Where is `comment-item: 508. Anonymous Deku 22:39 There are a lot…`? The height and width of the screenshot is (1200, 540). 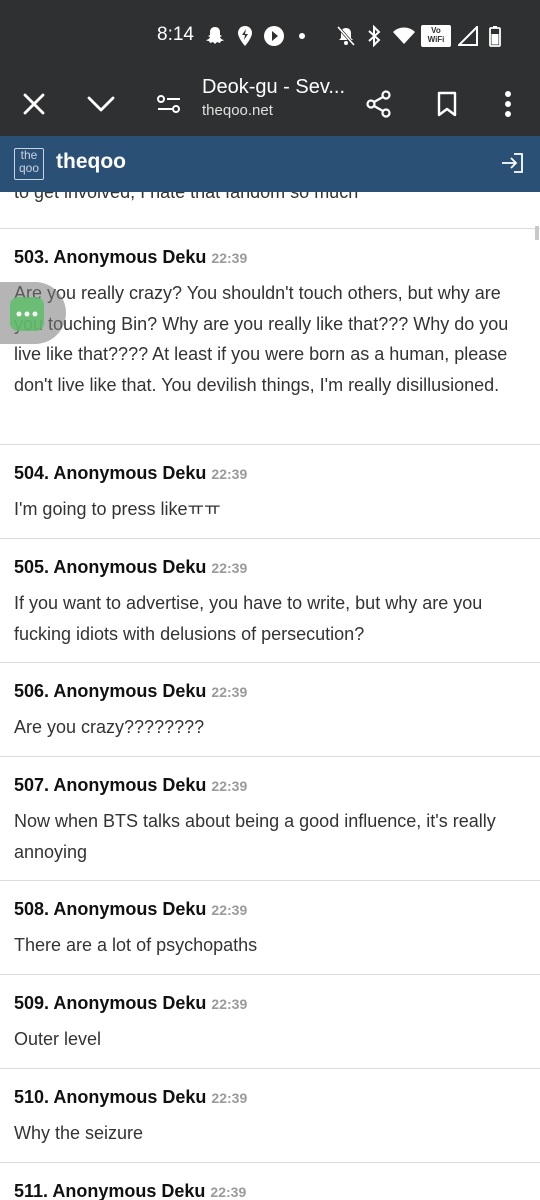
comment-item: 508. Anonymous Deku 22:39 There are a lot… is located at coordinates (270, 927).